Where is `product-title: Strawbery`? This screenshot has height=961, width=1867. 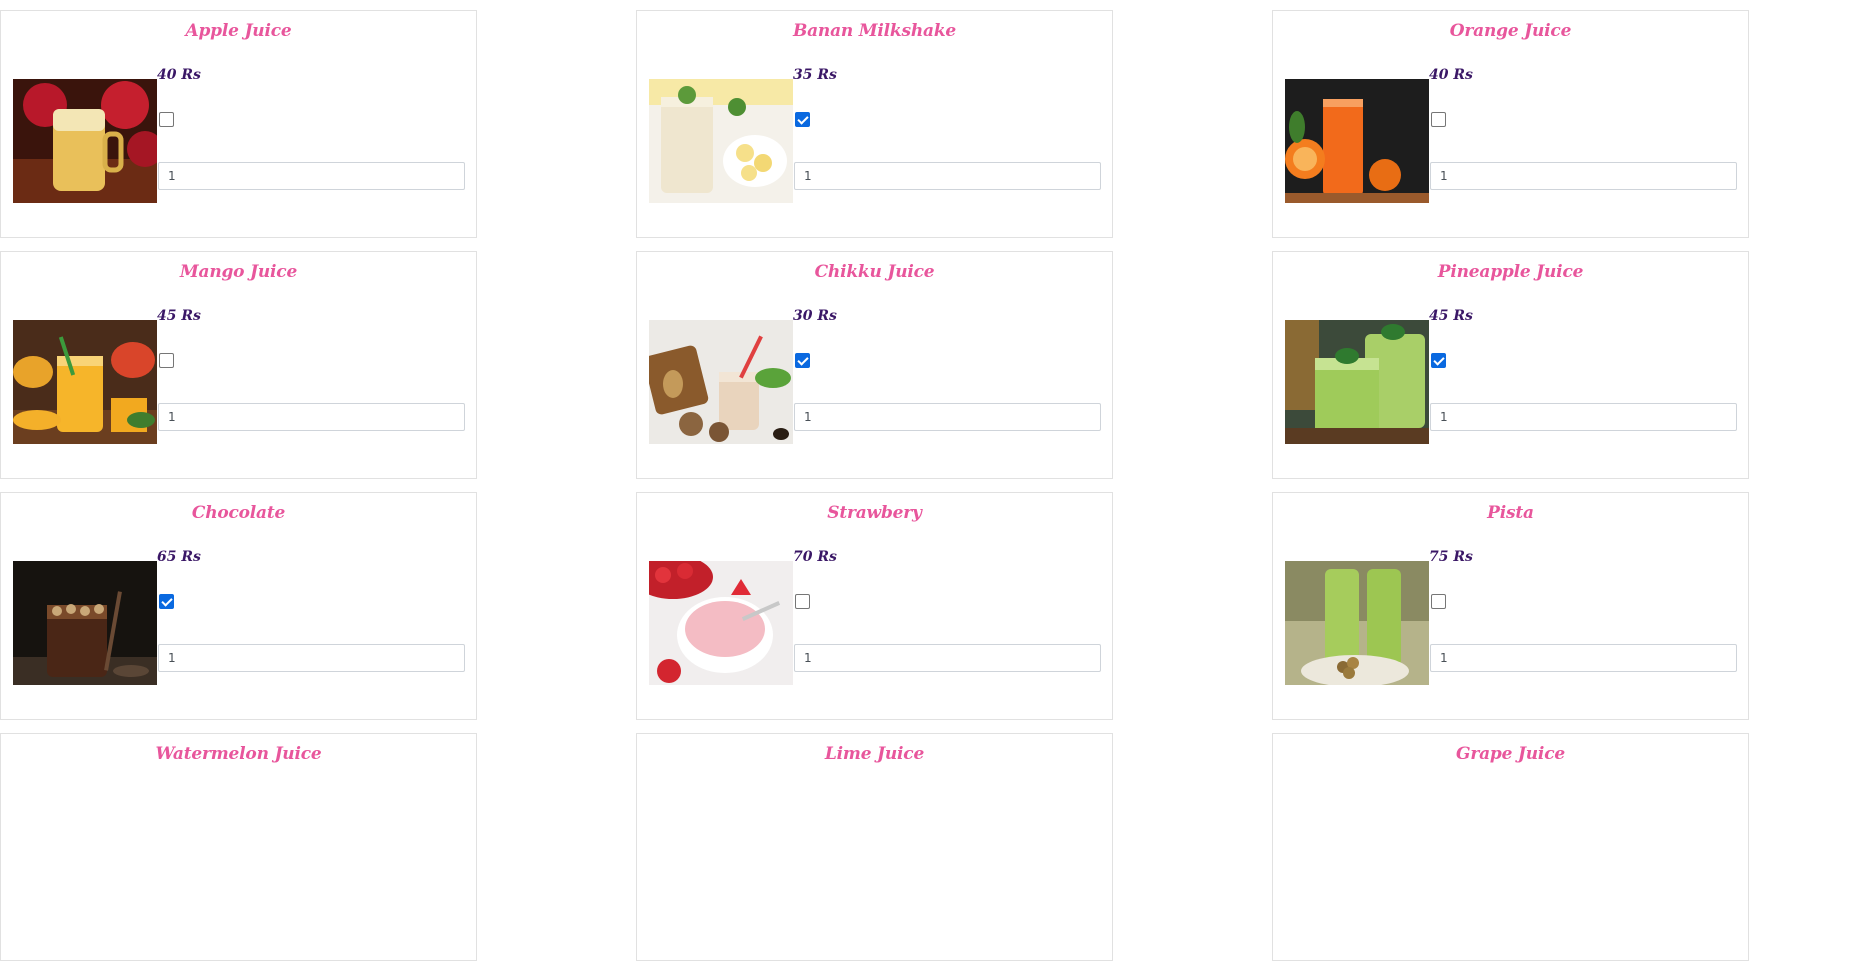
product-title: Strawbery is located at coordinates (874, 513).